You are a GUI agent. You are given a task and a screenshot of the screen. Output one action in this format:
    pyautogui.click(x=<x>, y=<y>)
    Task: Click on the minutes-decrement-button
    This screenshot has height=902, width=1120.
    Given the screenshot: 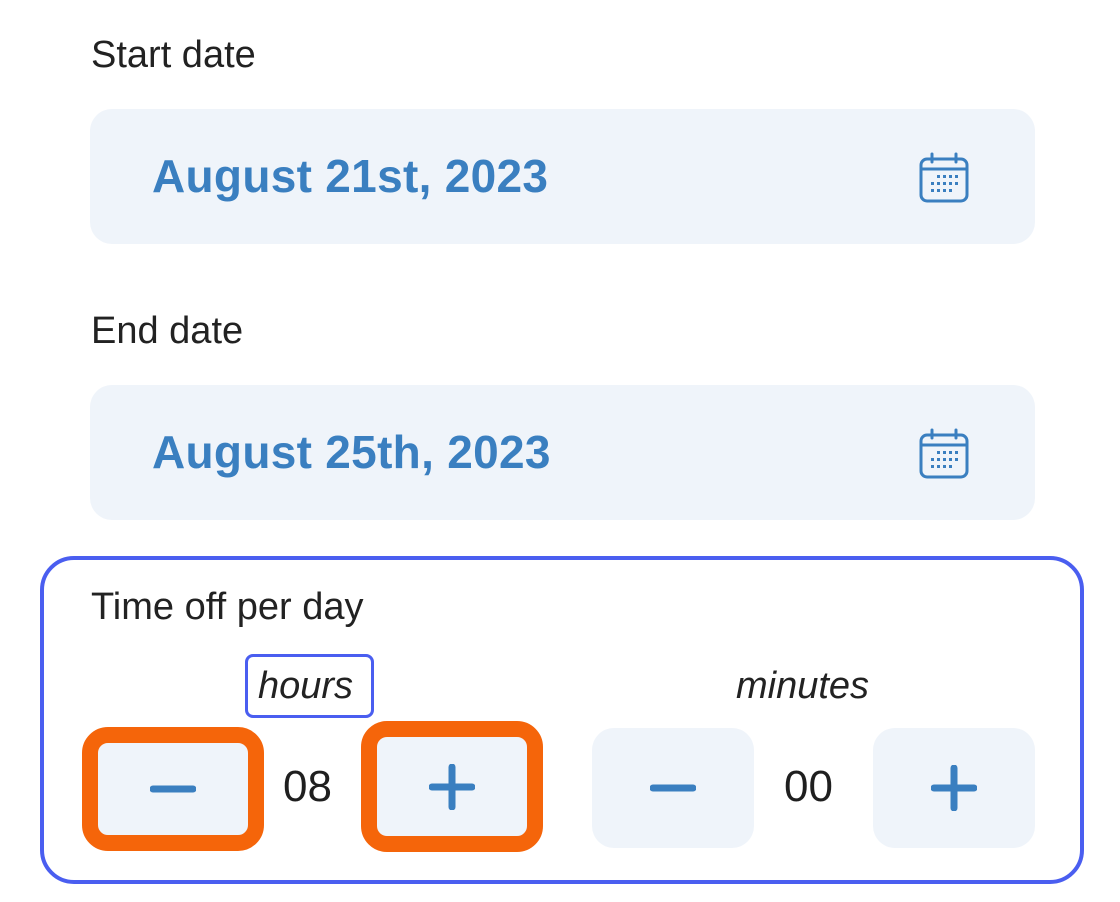 What is the action you would take?
    pyautogui.click(x=673, y=788)
    